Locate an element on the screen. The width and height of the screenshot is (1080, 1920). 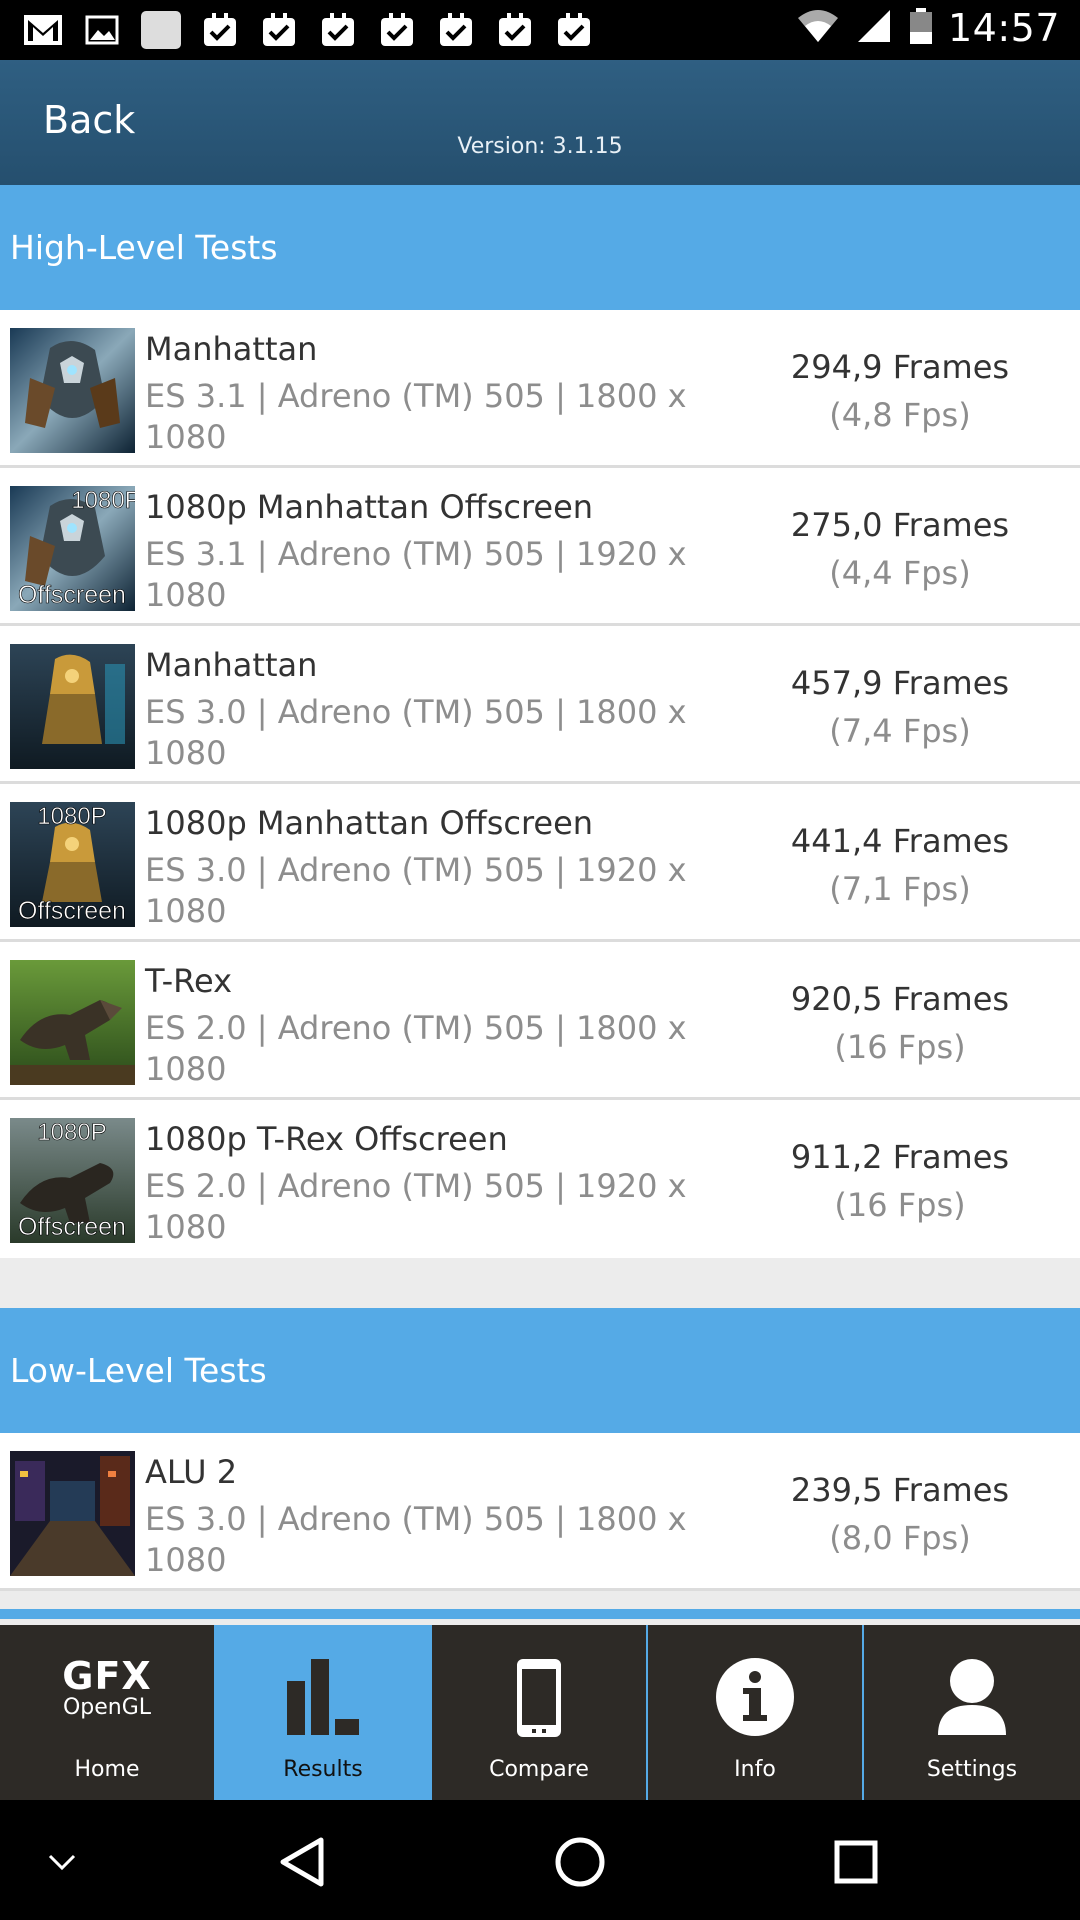
tab-results: Results is located at coordinates (324, 1712).